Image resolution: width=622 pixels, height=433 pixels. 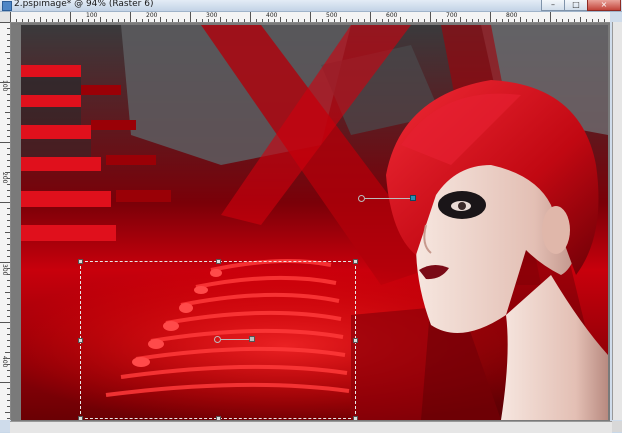 What do you see at coordinates (361, 198) in the screenshot?
I see `layer-pivot-point` at bounding box center [361, 198].